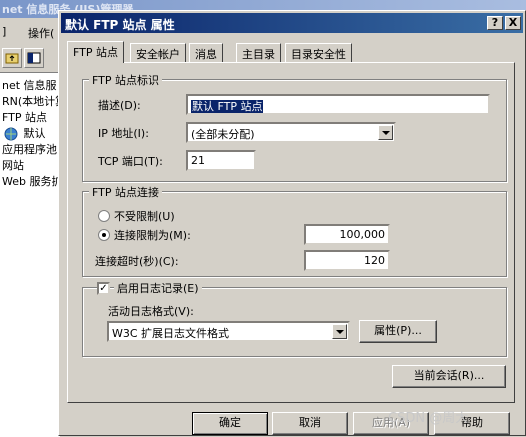 The width and height of the screenshot is (526, 437). What do you see at coordinates (495, 23) in the screenshot?
I see `help-caption-button: ?` at bounding box center [495, 23].